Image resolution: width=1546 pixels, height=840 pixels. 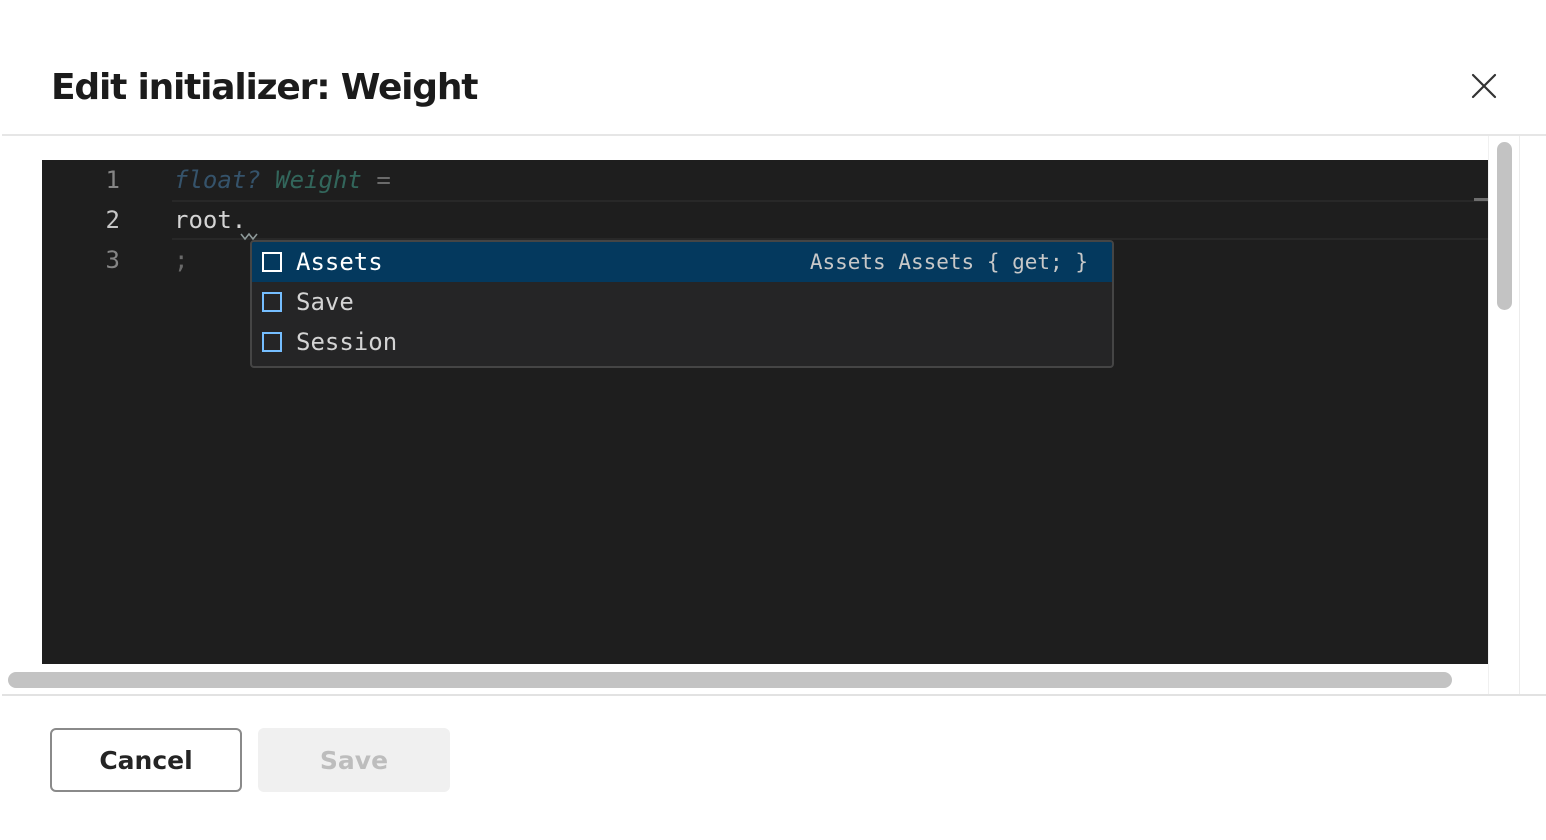 I want to click on cancel-button: Cancel, so click(x=146, y=760).